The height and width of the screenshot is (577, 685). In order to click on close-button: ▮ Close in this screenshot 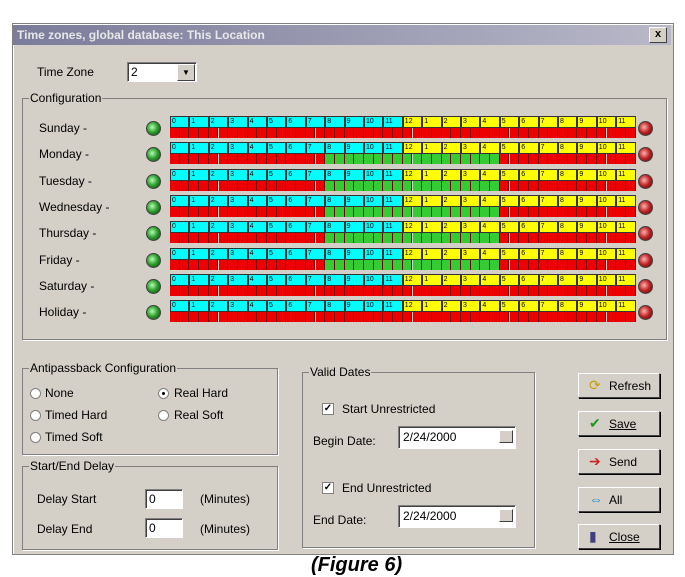, I will do `click(619, 536)`.